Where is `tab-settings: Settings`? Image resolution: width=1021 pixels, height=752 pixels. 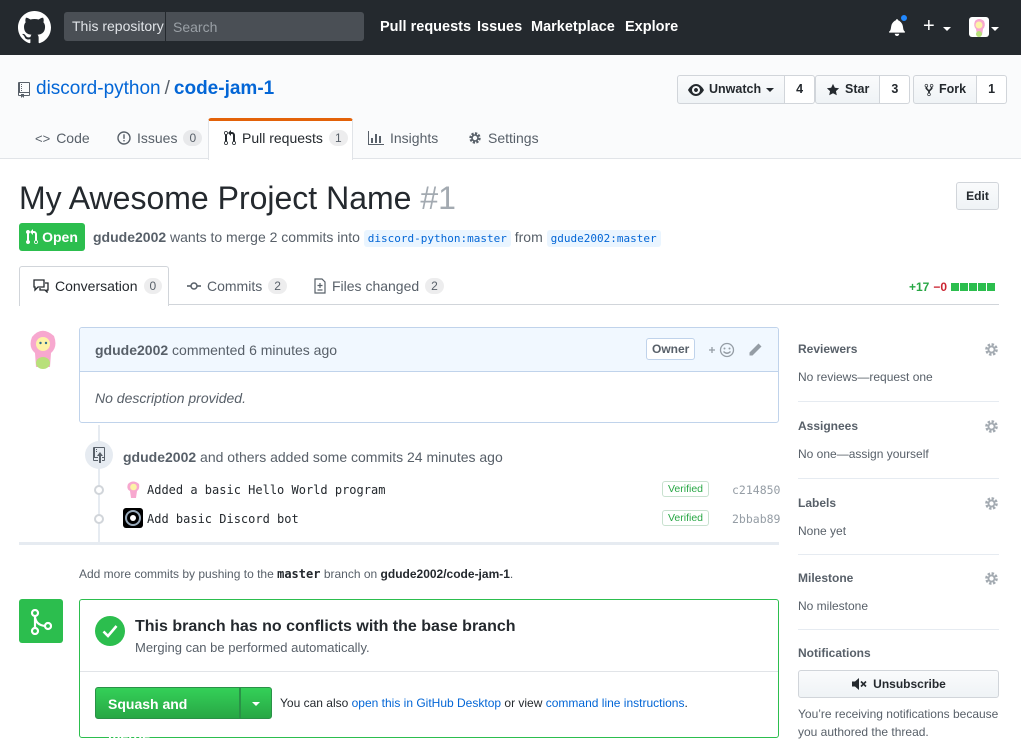 tab-settings: Settings is located at coordinates (503, 138).